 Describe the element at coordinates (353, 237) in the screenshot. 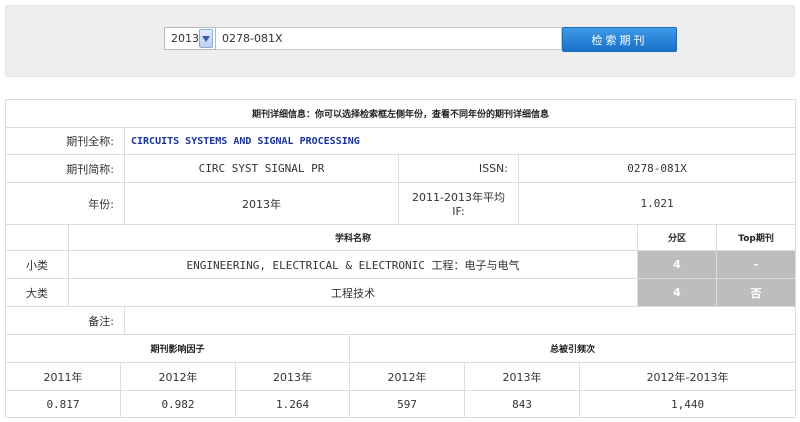

I see `subject-header: 学科名称` at that location.